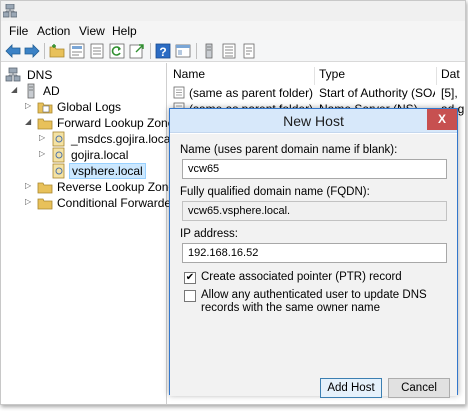  What do you see at coordinates (179, 92) in the screenshot?
I see `record-icon` at bounding box center [179, 92].